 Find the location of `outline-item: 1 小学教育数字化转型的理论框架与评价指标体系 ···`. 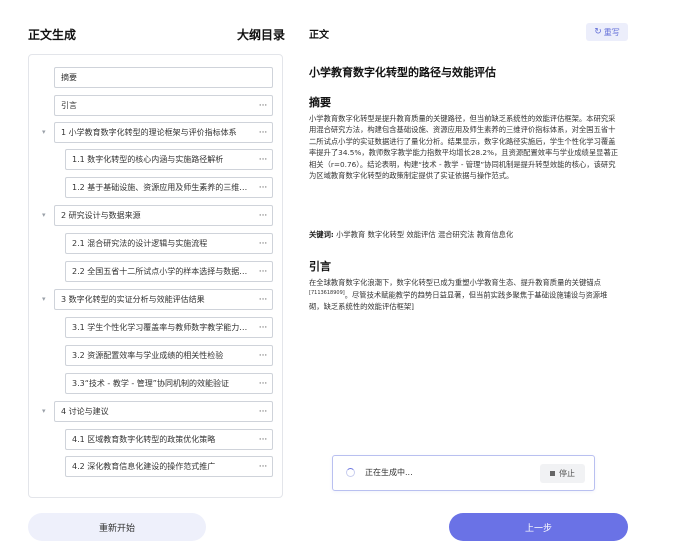

outline-item: 1 小学教育数字化转型的理论框架与评价指标体系 ··· is located at coordinates (163, 132).